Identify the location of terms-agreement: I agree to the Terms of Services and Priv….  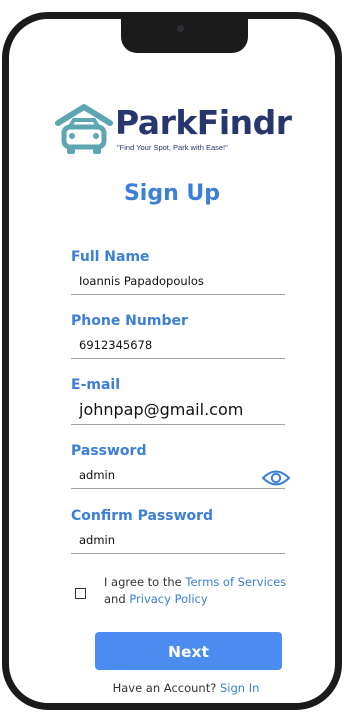
(195, 594).